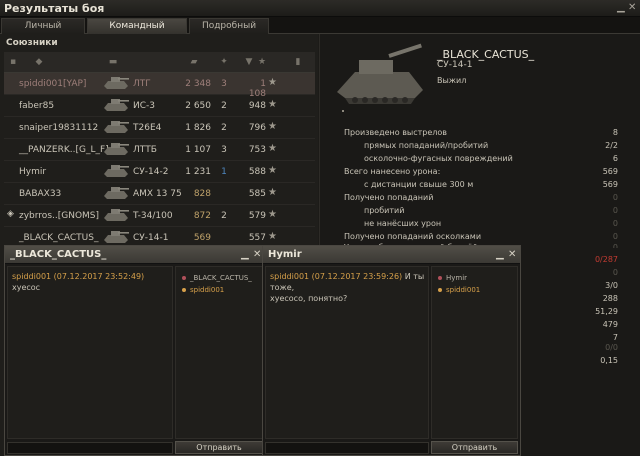 The width and height of the screenshot is (640, 456). I want to click on stat-value-no-damage: 0, so click(615, 223).